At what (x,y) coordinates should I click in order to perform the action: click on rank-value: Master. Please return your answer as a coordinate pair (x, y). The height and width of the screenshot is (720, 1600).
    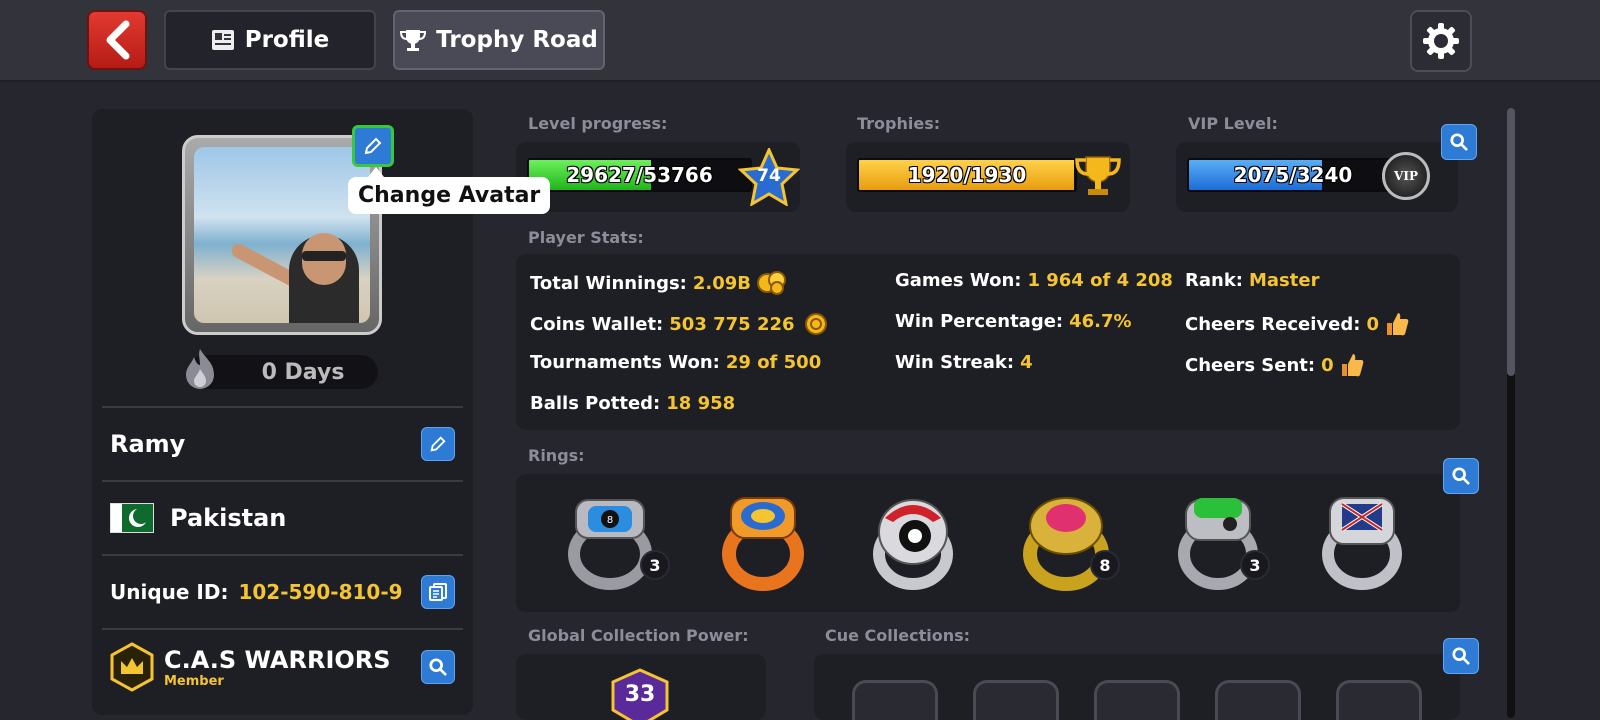
    Looking at the image, I should click on (1284, 280).